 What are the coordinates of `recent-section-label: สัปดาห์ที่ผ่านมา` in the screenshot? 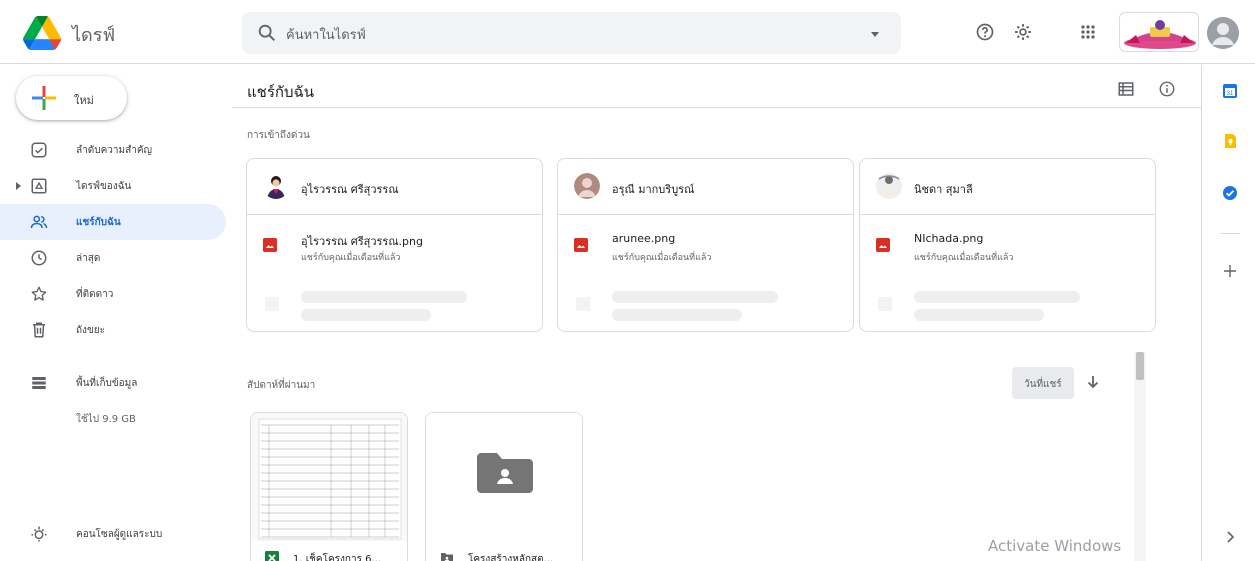 It's located at (281, 385).